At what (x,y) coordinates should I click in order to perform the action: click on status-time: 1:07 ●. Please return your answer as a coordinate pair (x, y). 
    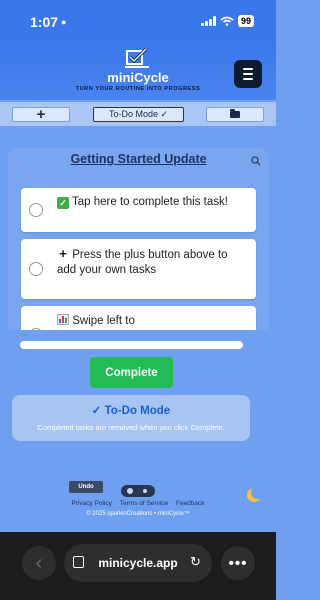
    Looking at the image, I should click on (48, 22).